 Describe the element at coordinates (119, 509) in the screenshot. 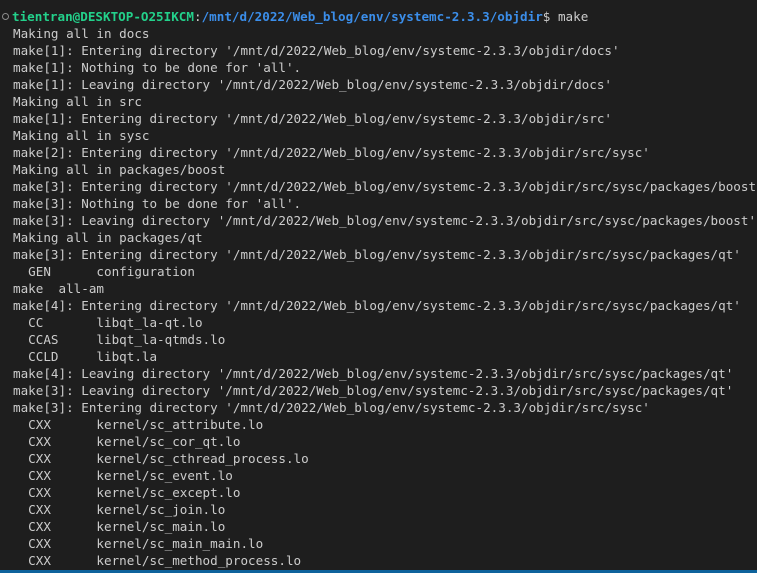

I see `output-line: CXX kernel/sc_join.lo` at that location.